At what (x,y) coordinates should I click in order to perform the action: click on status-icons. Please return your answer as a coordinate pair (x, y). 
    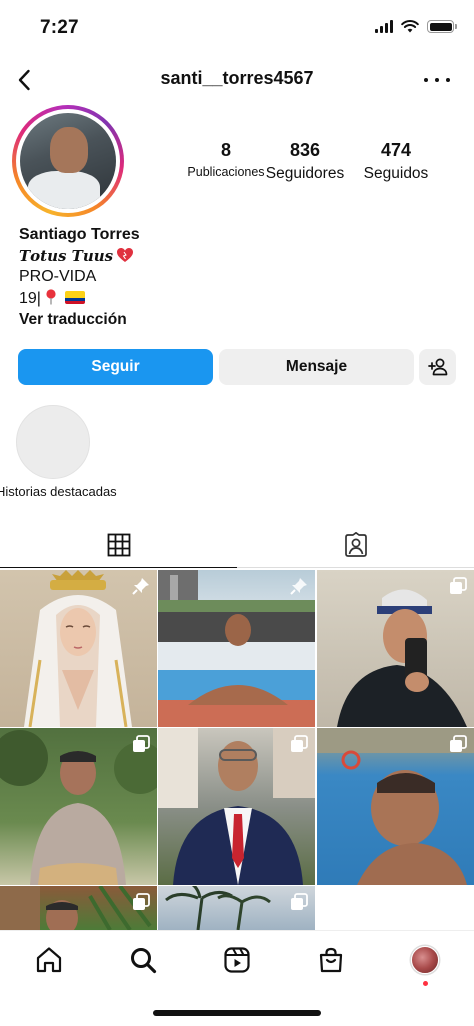
    Looking at the image, I should click on (416, 26).